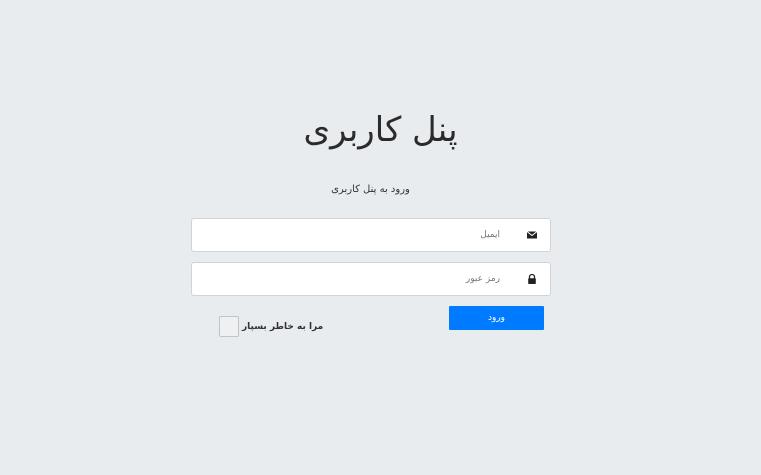 The image size is (761, 475). I want to click on login-button: ورود, so click(496, 318).